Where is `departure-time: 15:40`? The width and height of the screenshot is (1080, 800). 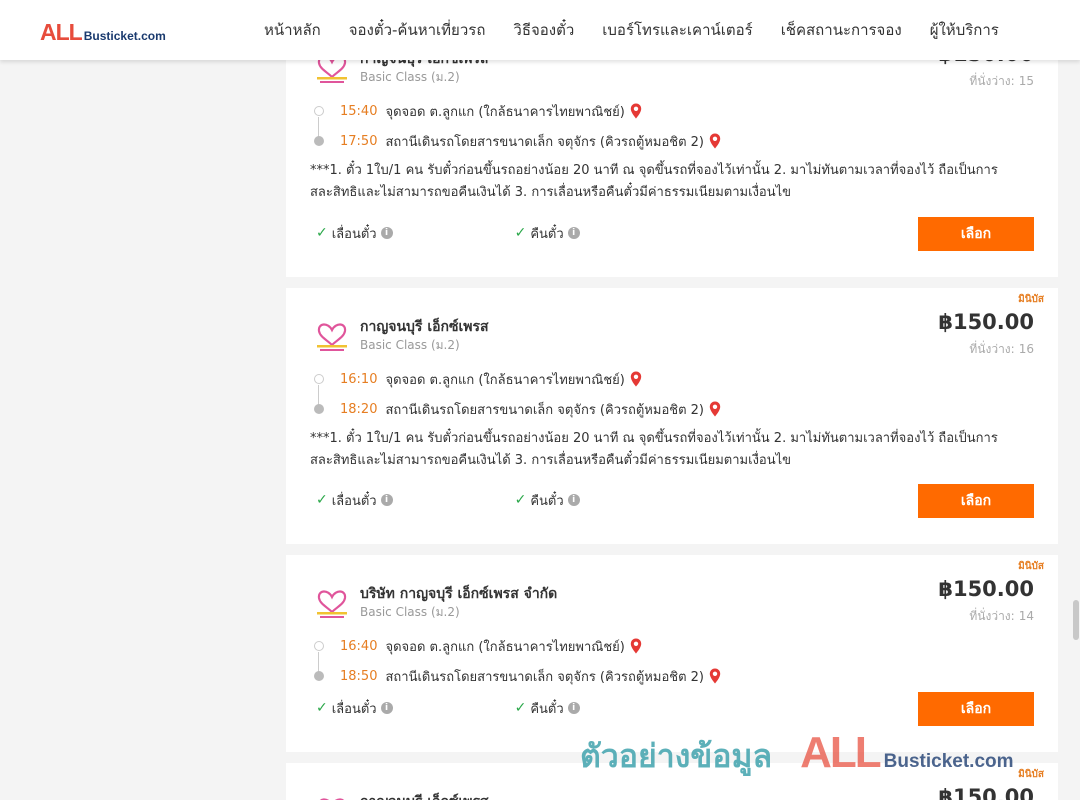
departure-time: 15:40 is located at coordinates (359, 111).